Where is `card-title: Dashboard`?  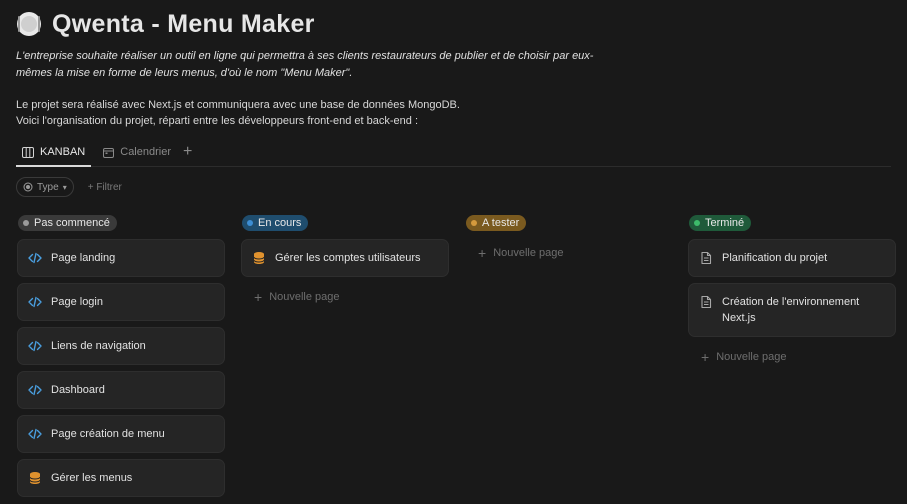
card-title: Dashboard is located at coordinates (78, 390).